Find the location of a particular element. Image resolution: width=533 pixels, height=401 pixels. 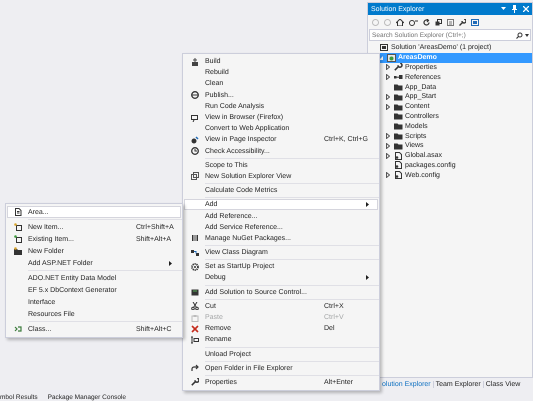

diagram-icon is located at coordinates (195, 252).